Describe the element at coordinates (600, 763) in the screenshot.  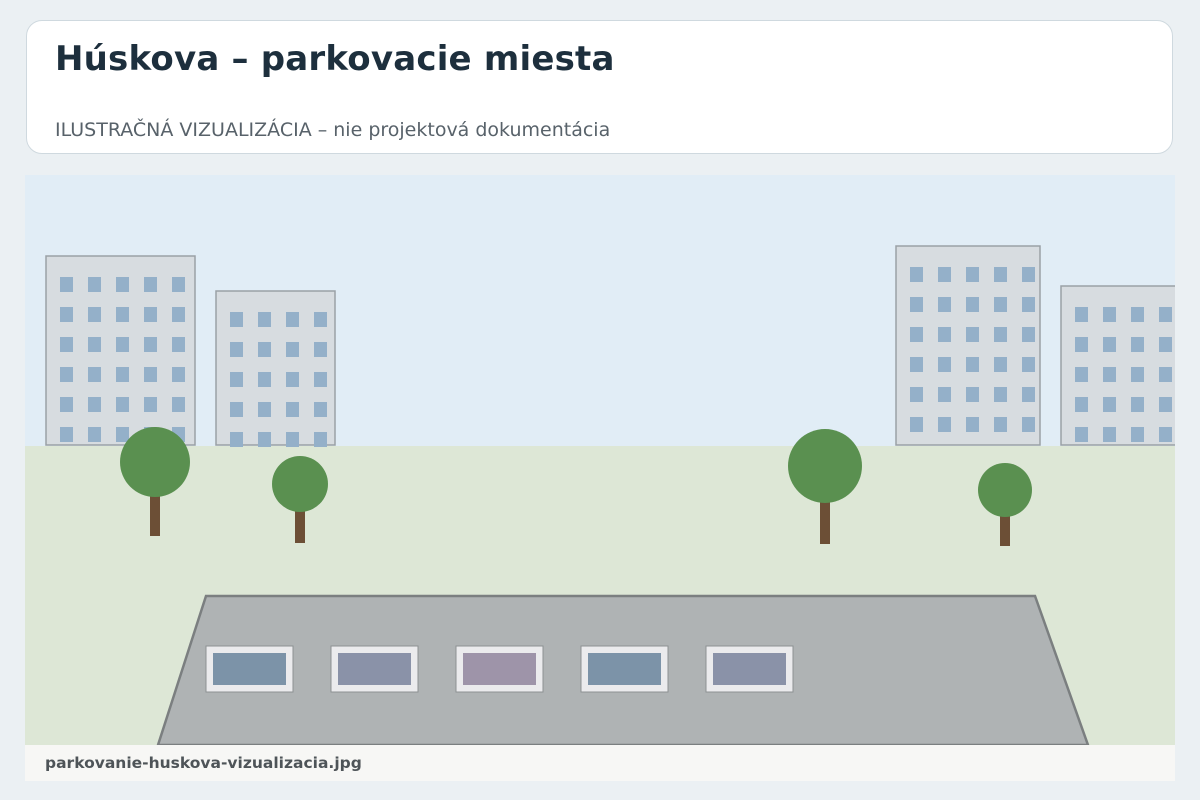
I see `caption-bar: parkovanie-huskova-vizualizacia.jpg` at that location.